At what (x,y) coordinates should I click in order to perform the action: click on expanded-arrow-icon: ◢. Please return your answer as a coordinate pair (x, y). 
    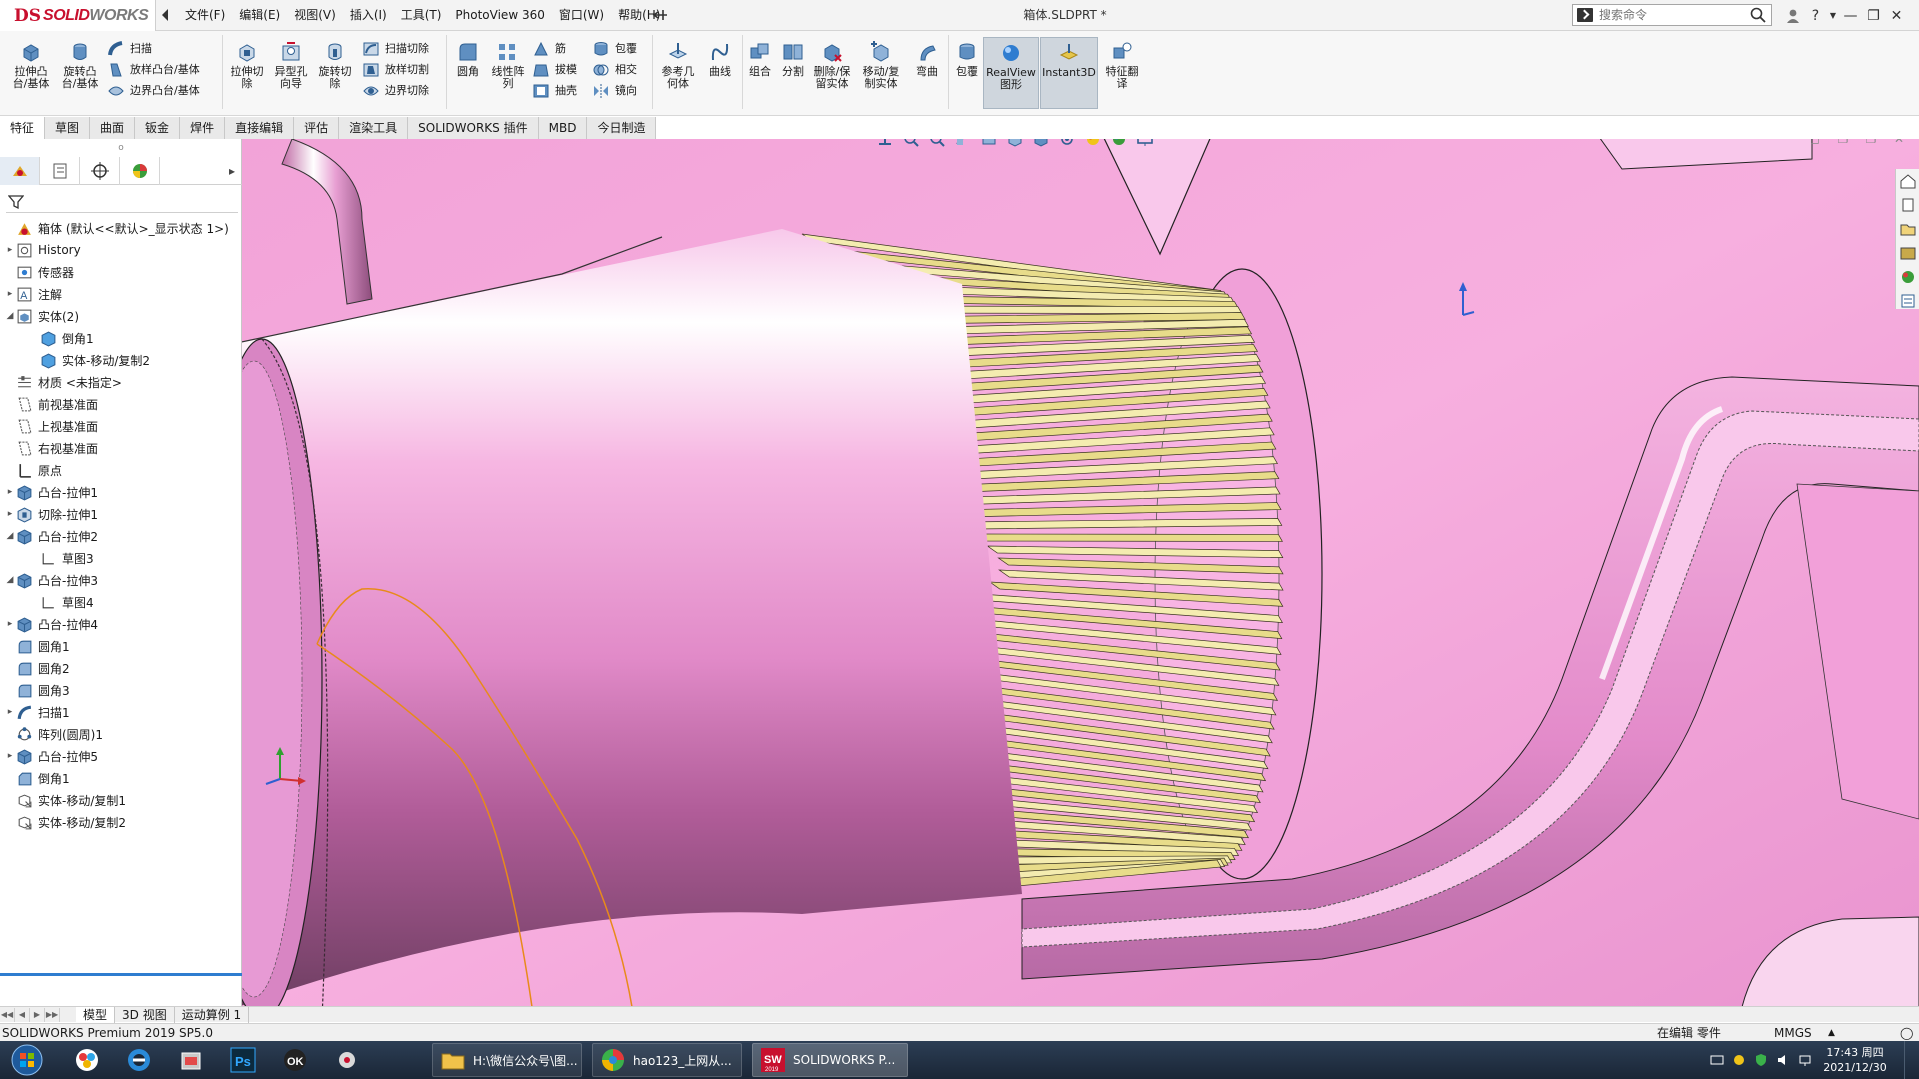
    Looking at the image, I should click on (10, 536).